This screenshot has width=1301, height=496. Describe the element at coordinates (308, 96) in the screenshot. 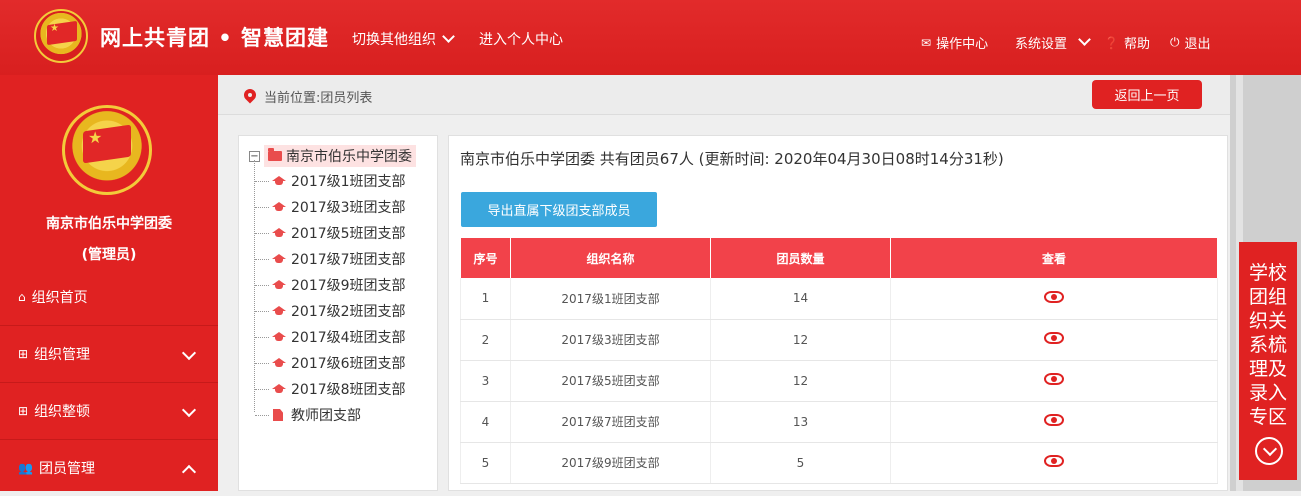

I see `breadcrumb: 当前位置:团员列表` at that location.